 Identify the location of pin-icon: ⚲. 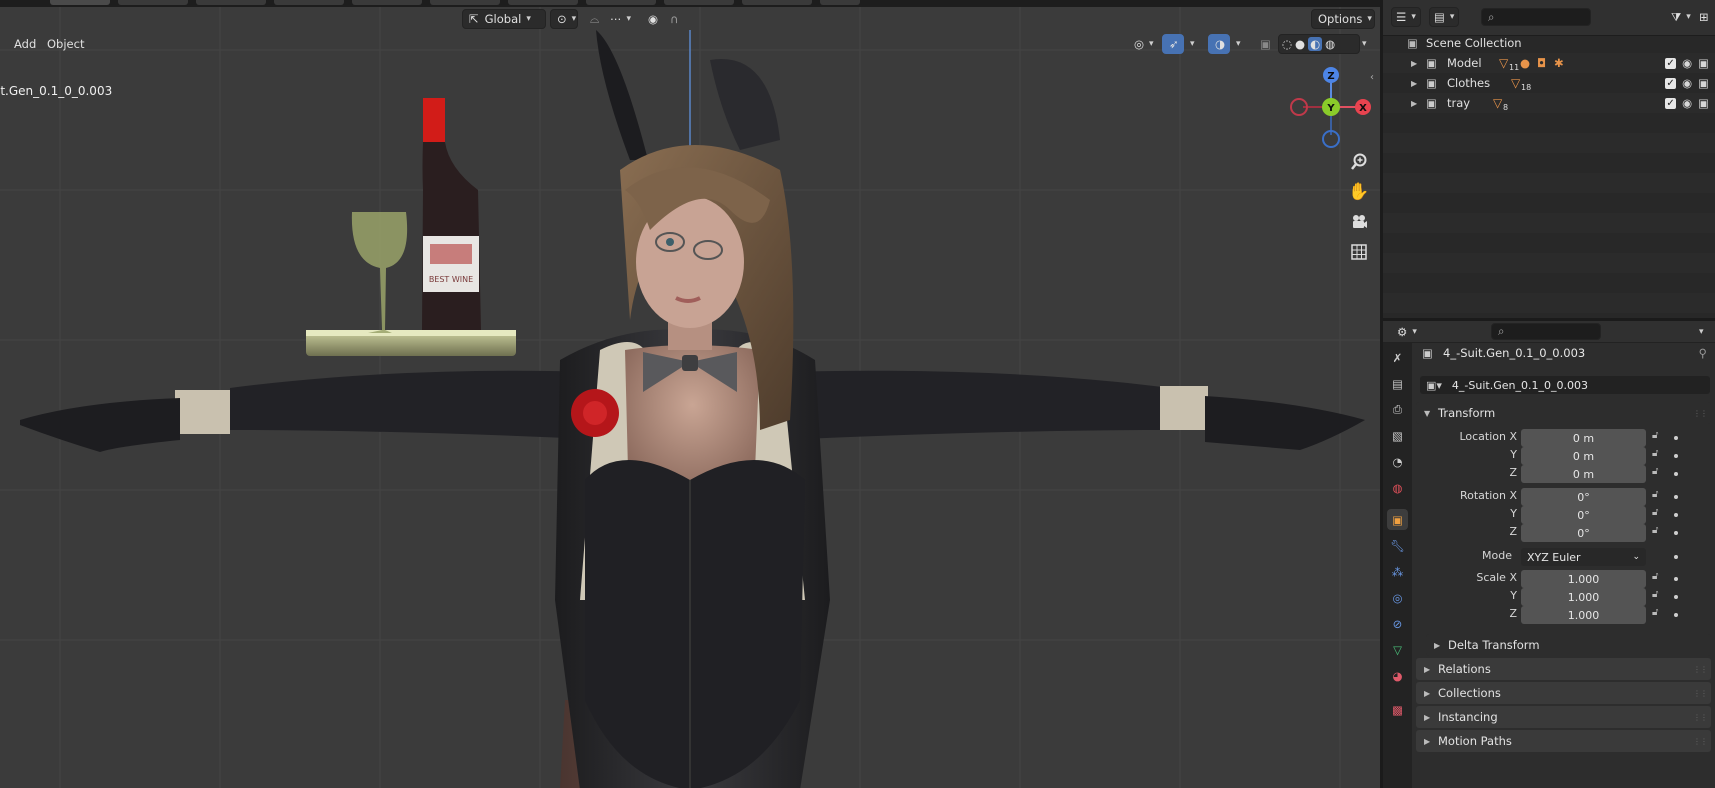
(1703, 353).